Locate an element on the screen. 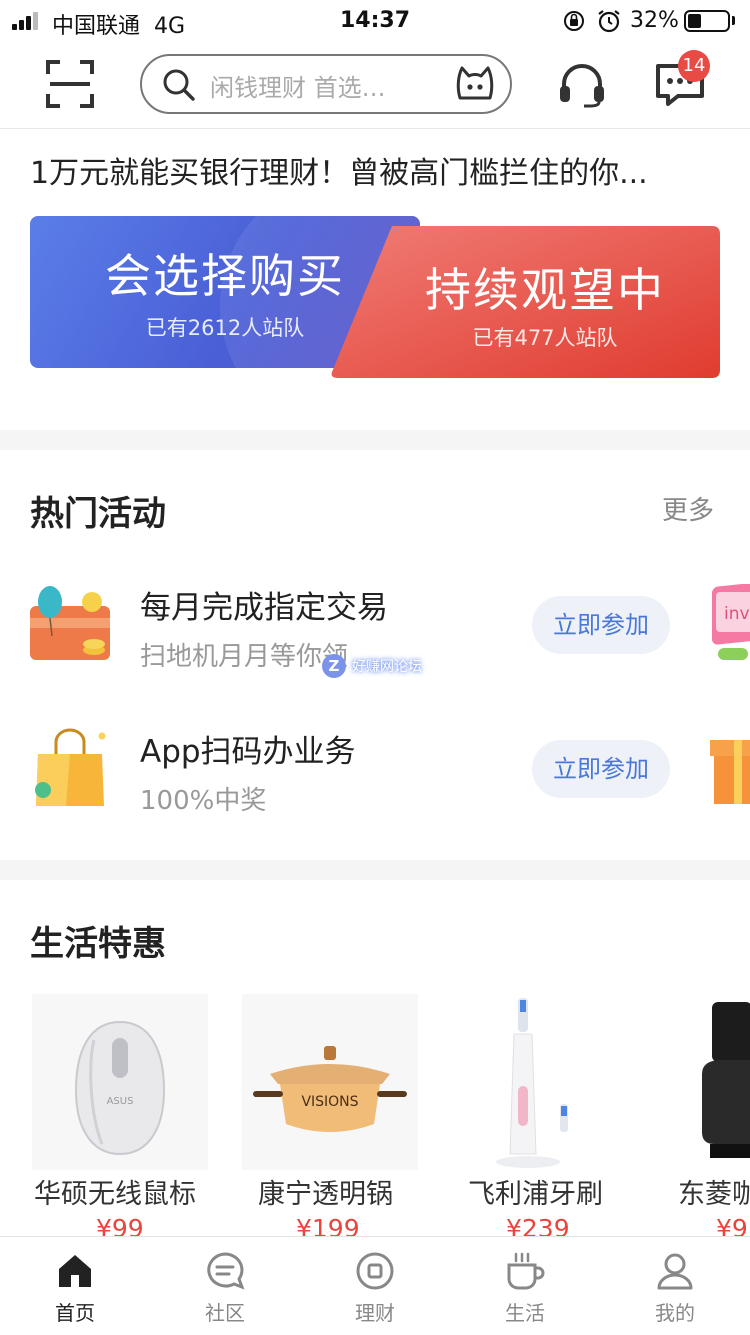 This screenshot has height=1335, width=750. home-icon is located at coordinates (75, 1271).